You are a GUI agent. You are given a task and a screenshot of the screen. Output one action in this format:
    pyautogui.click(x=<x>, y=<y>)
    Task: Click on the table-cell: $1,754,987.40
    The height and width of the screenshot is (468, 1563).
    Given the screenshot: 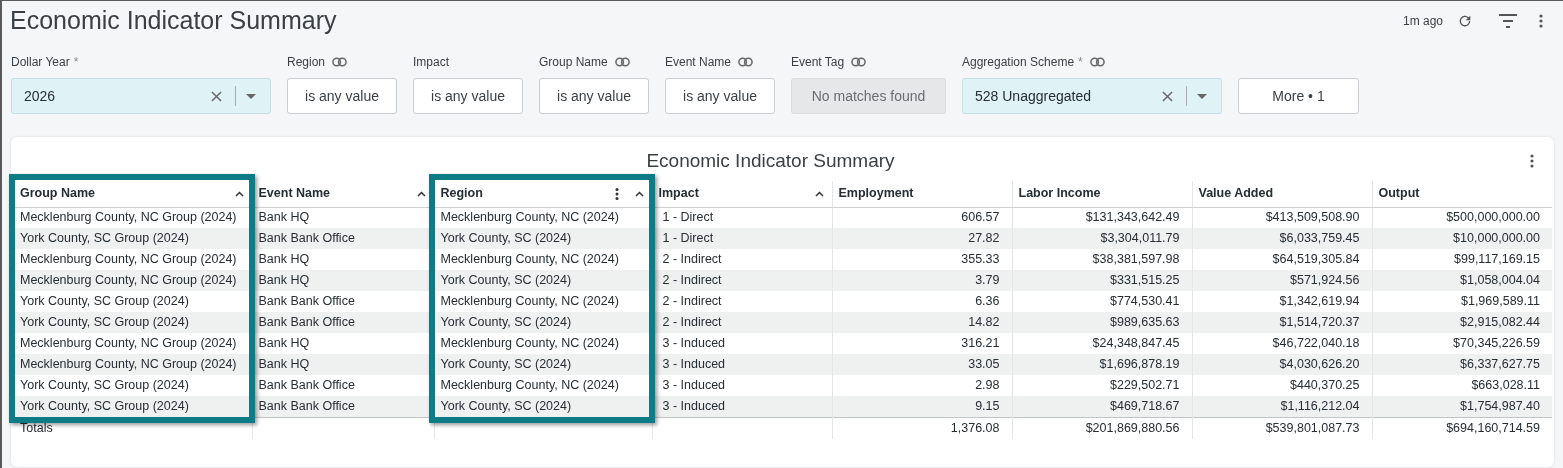 What is the action you would take?
    pyautogui.click(x=1462, y=406)
    